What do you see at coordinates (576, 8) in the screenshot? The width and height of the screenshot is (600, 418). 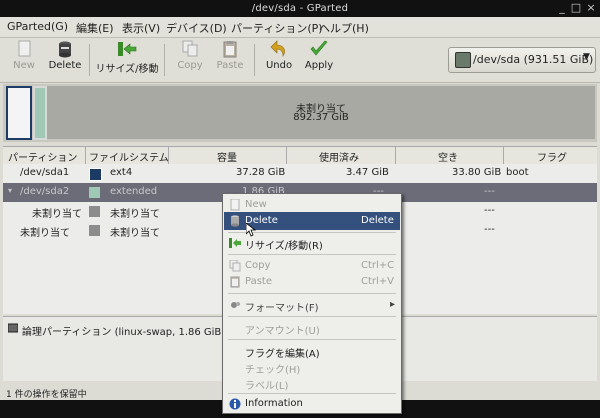 I see `maximize-icon: □` at bounding box center [576, 8].